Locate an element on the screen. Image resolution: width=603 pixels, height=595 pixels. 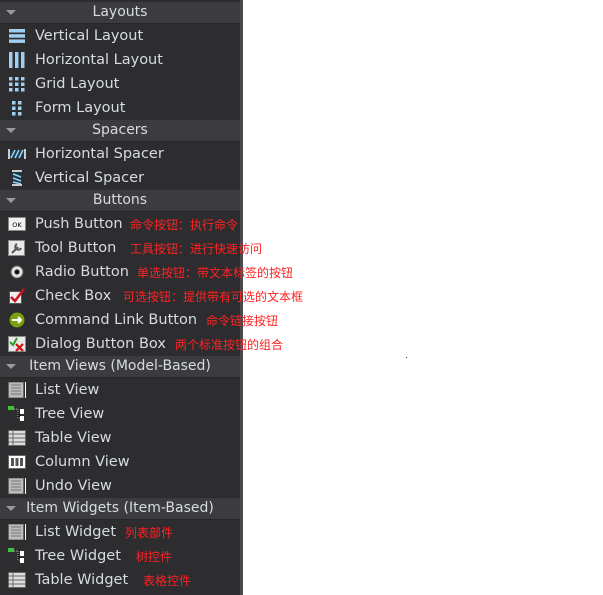
table-widget-icon is located at coordinates (17, 580).